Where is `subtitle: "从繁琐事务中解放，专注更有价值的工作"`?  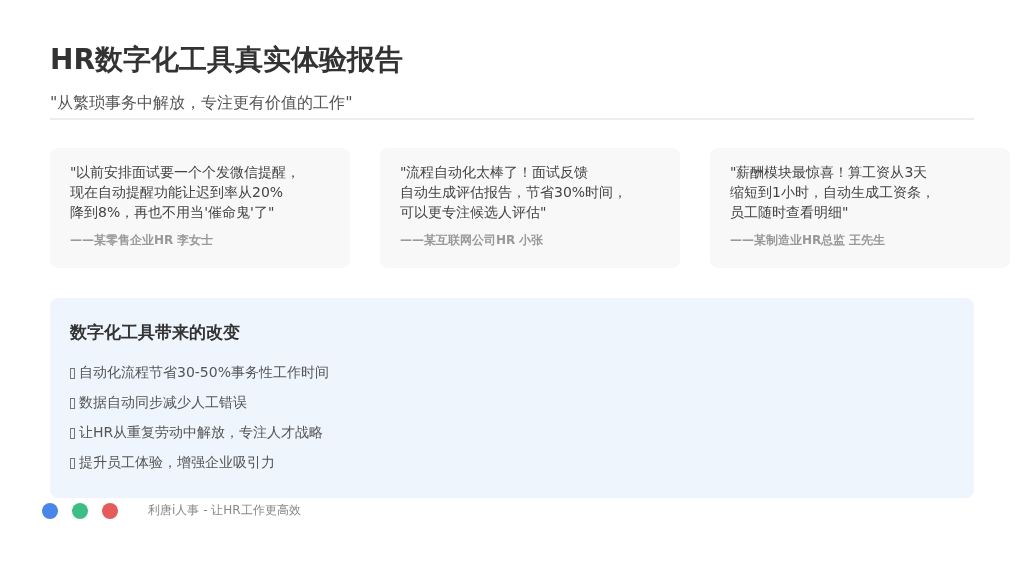
subtitle: "从繁琐事务中解放，专注更有价值的工作" is located at coordinates (512, 106).